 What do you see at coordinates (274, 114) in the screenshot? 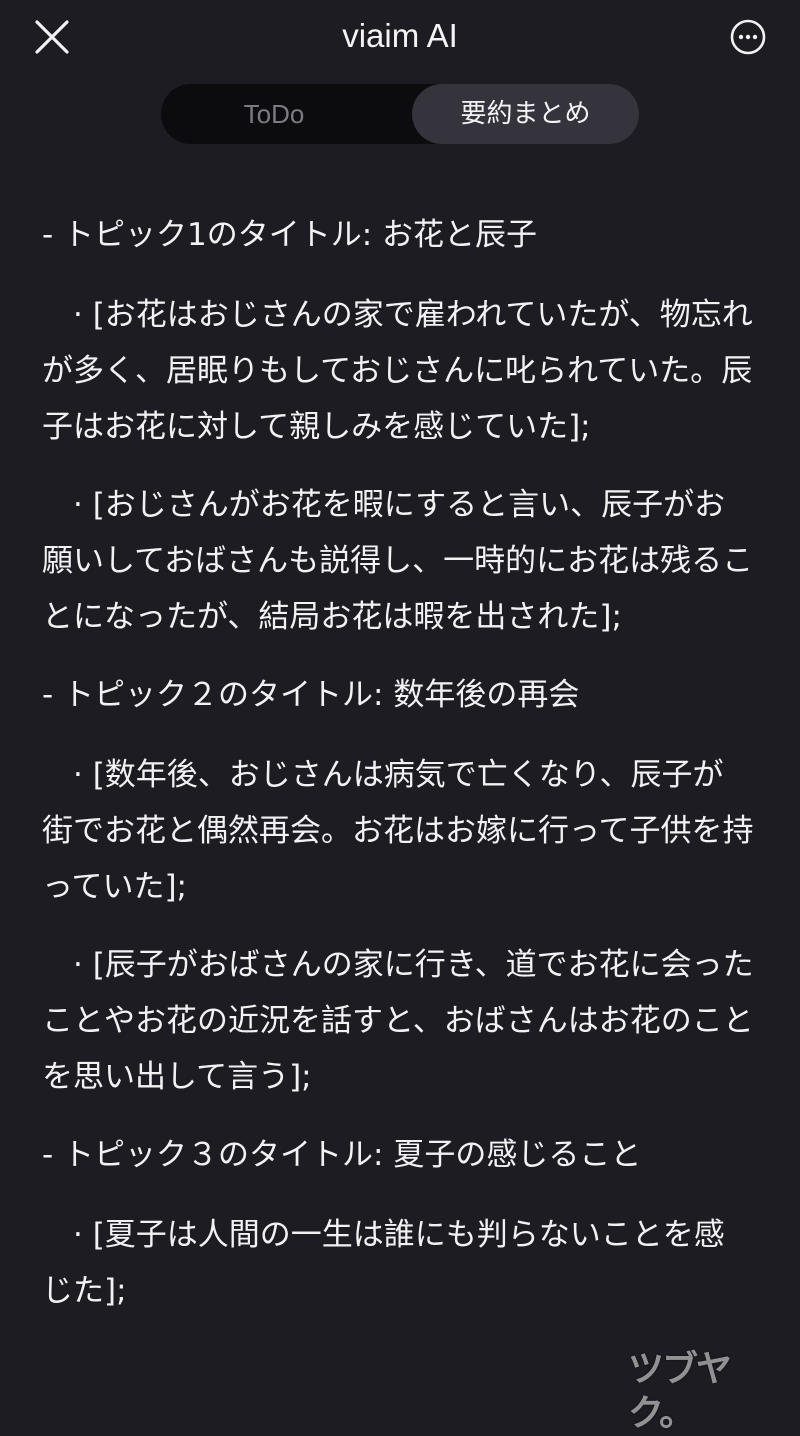
I see `tab-todo: ToDo` at bounding box center [274, 114].